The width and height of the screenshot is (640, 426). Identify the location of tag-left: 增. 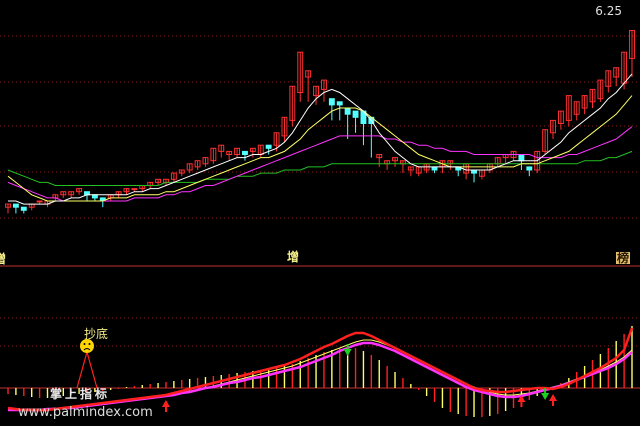
(3, 259).